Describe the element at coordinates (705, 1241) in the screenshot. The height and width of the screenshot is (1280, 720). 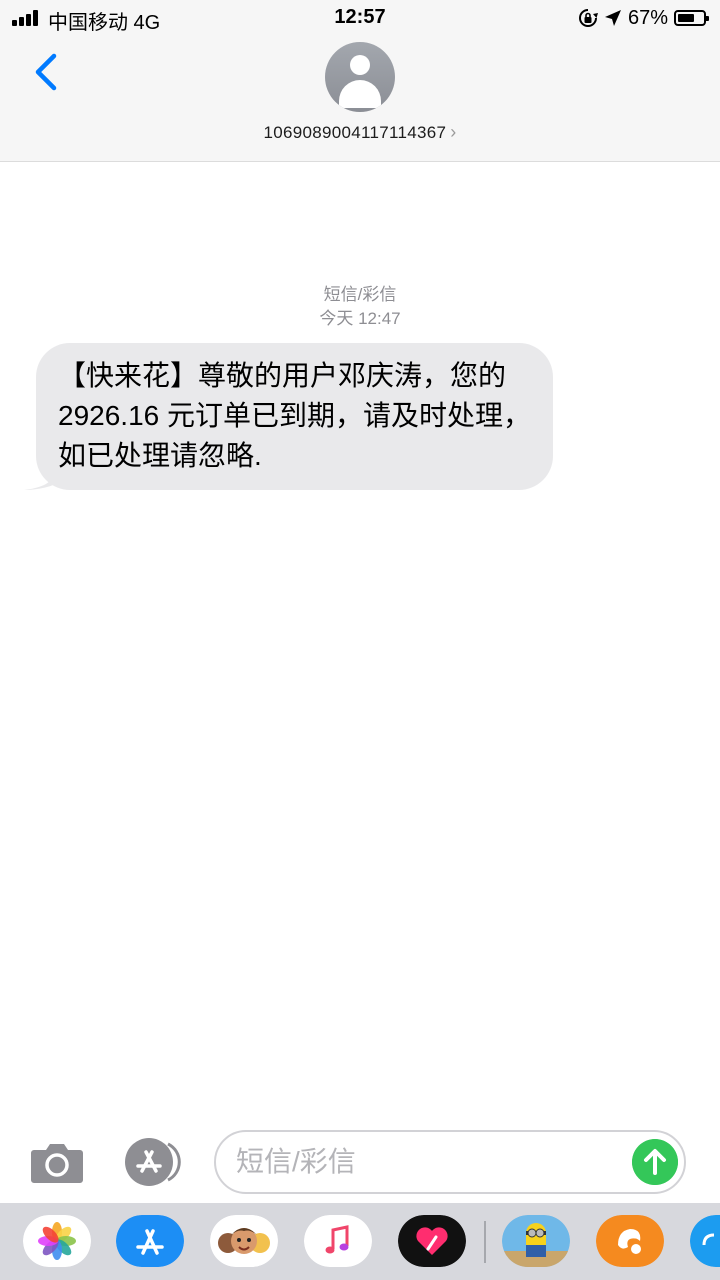
I see `partial-app-icon` at that location.